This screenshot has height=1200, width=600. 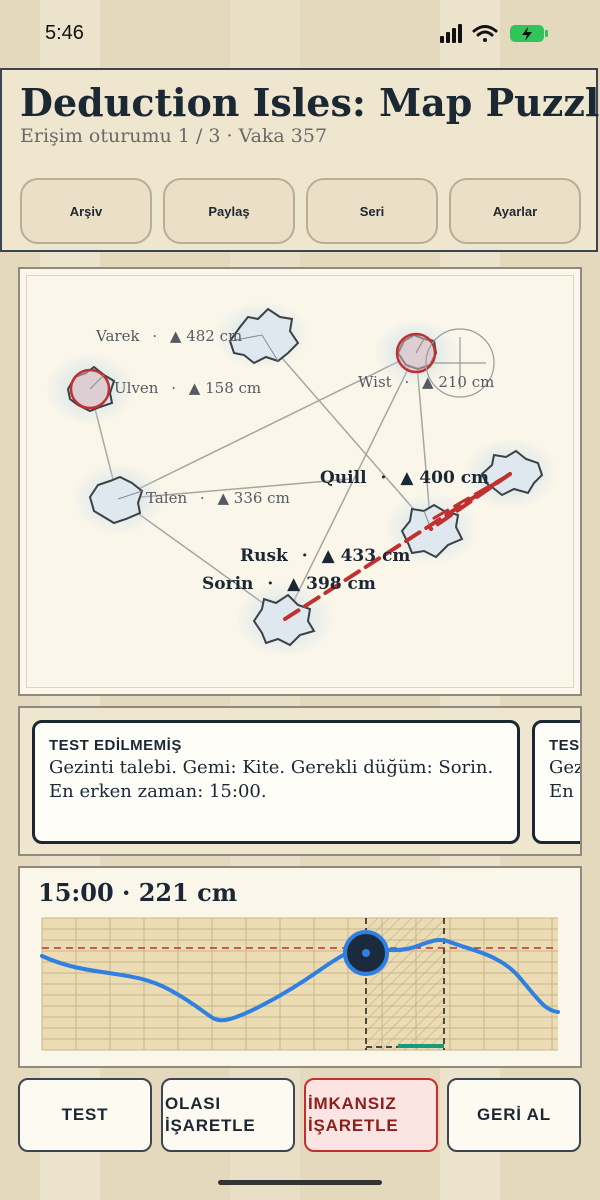 I want to click on label-varek: Varek · ▲ 482 cm, so click(x=168, y=336).